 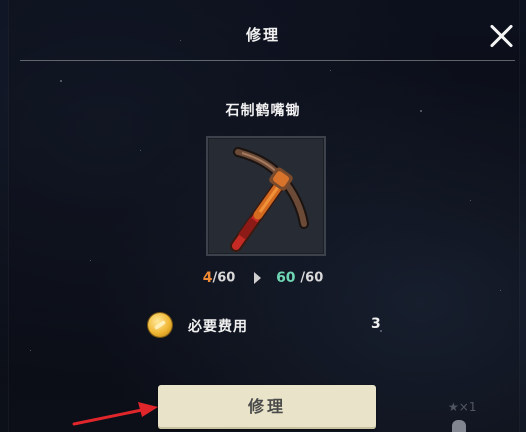 I want to click on background-figure, so click(x=459, y=426).